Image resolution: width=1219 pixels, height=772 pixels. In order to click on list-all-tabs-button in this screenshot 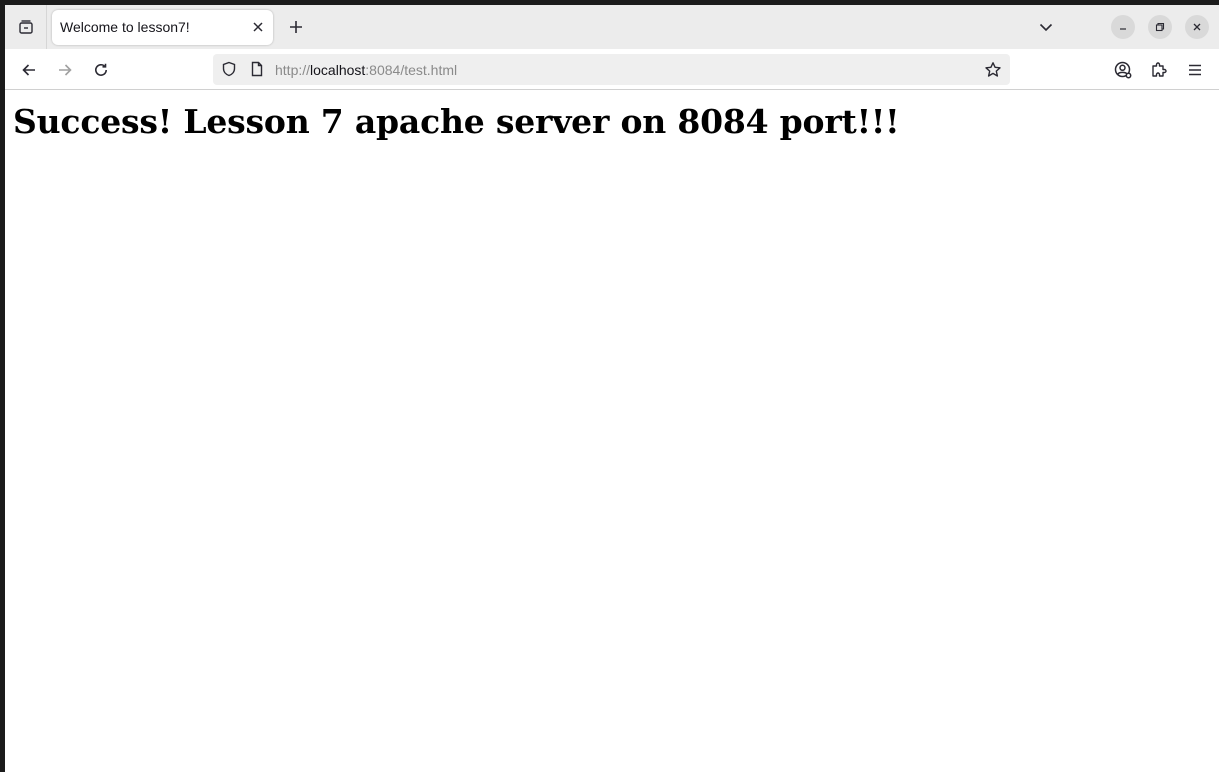, I will do `click(1046, 27)`.